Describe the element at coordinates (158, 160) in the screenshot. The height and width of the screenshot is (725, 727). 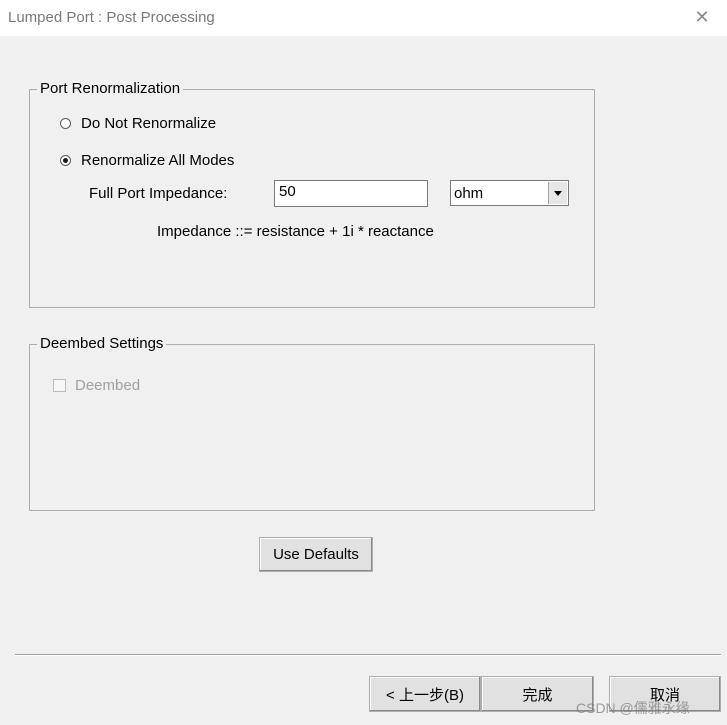
I see `radio-renormalize-all-modes-label: Renormalize All Modes` at that location.